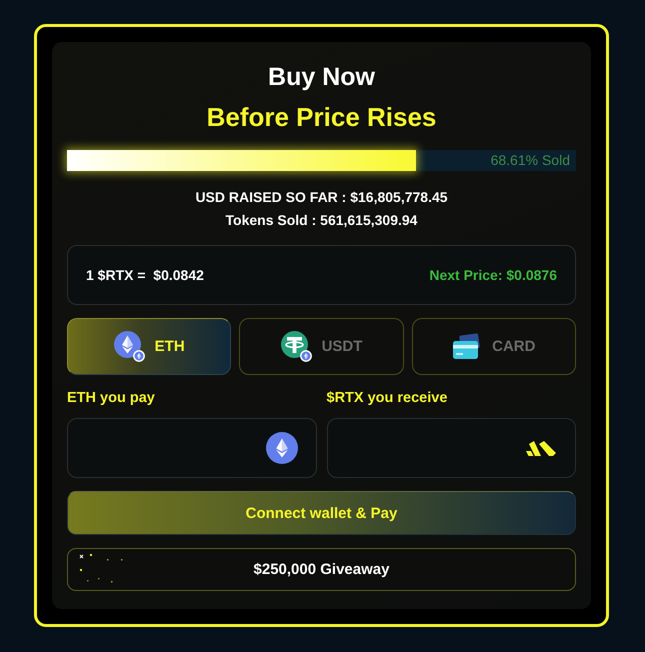 This screenshot has width=645, height=652. I want to click on stat-text: Tokens Sold : 561,615,309.94, so click(322, 220).